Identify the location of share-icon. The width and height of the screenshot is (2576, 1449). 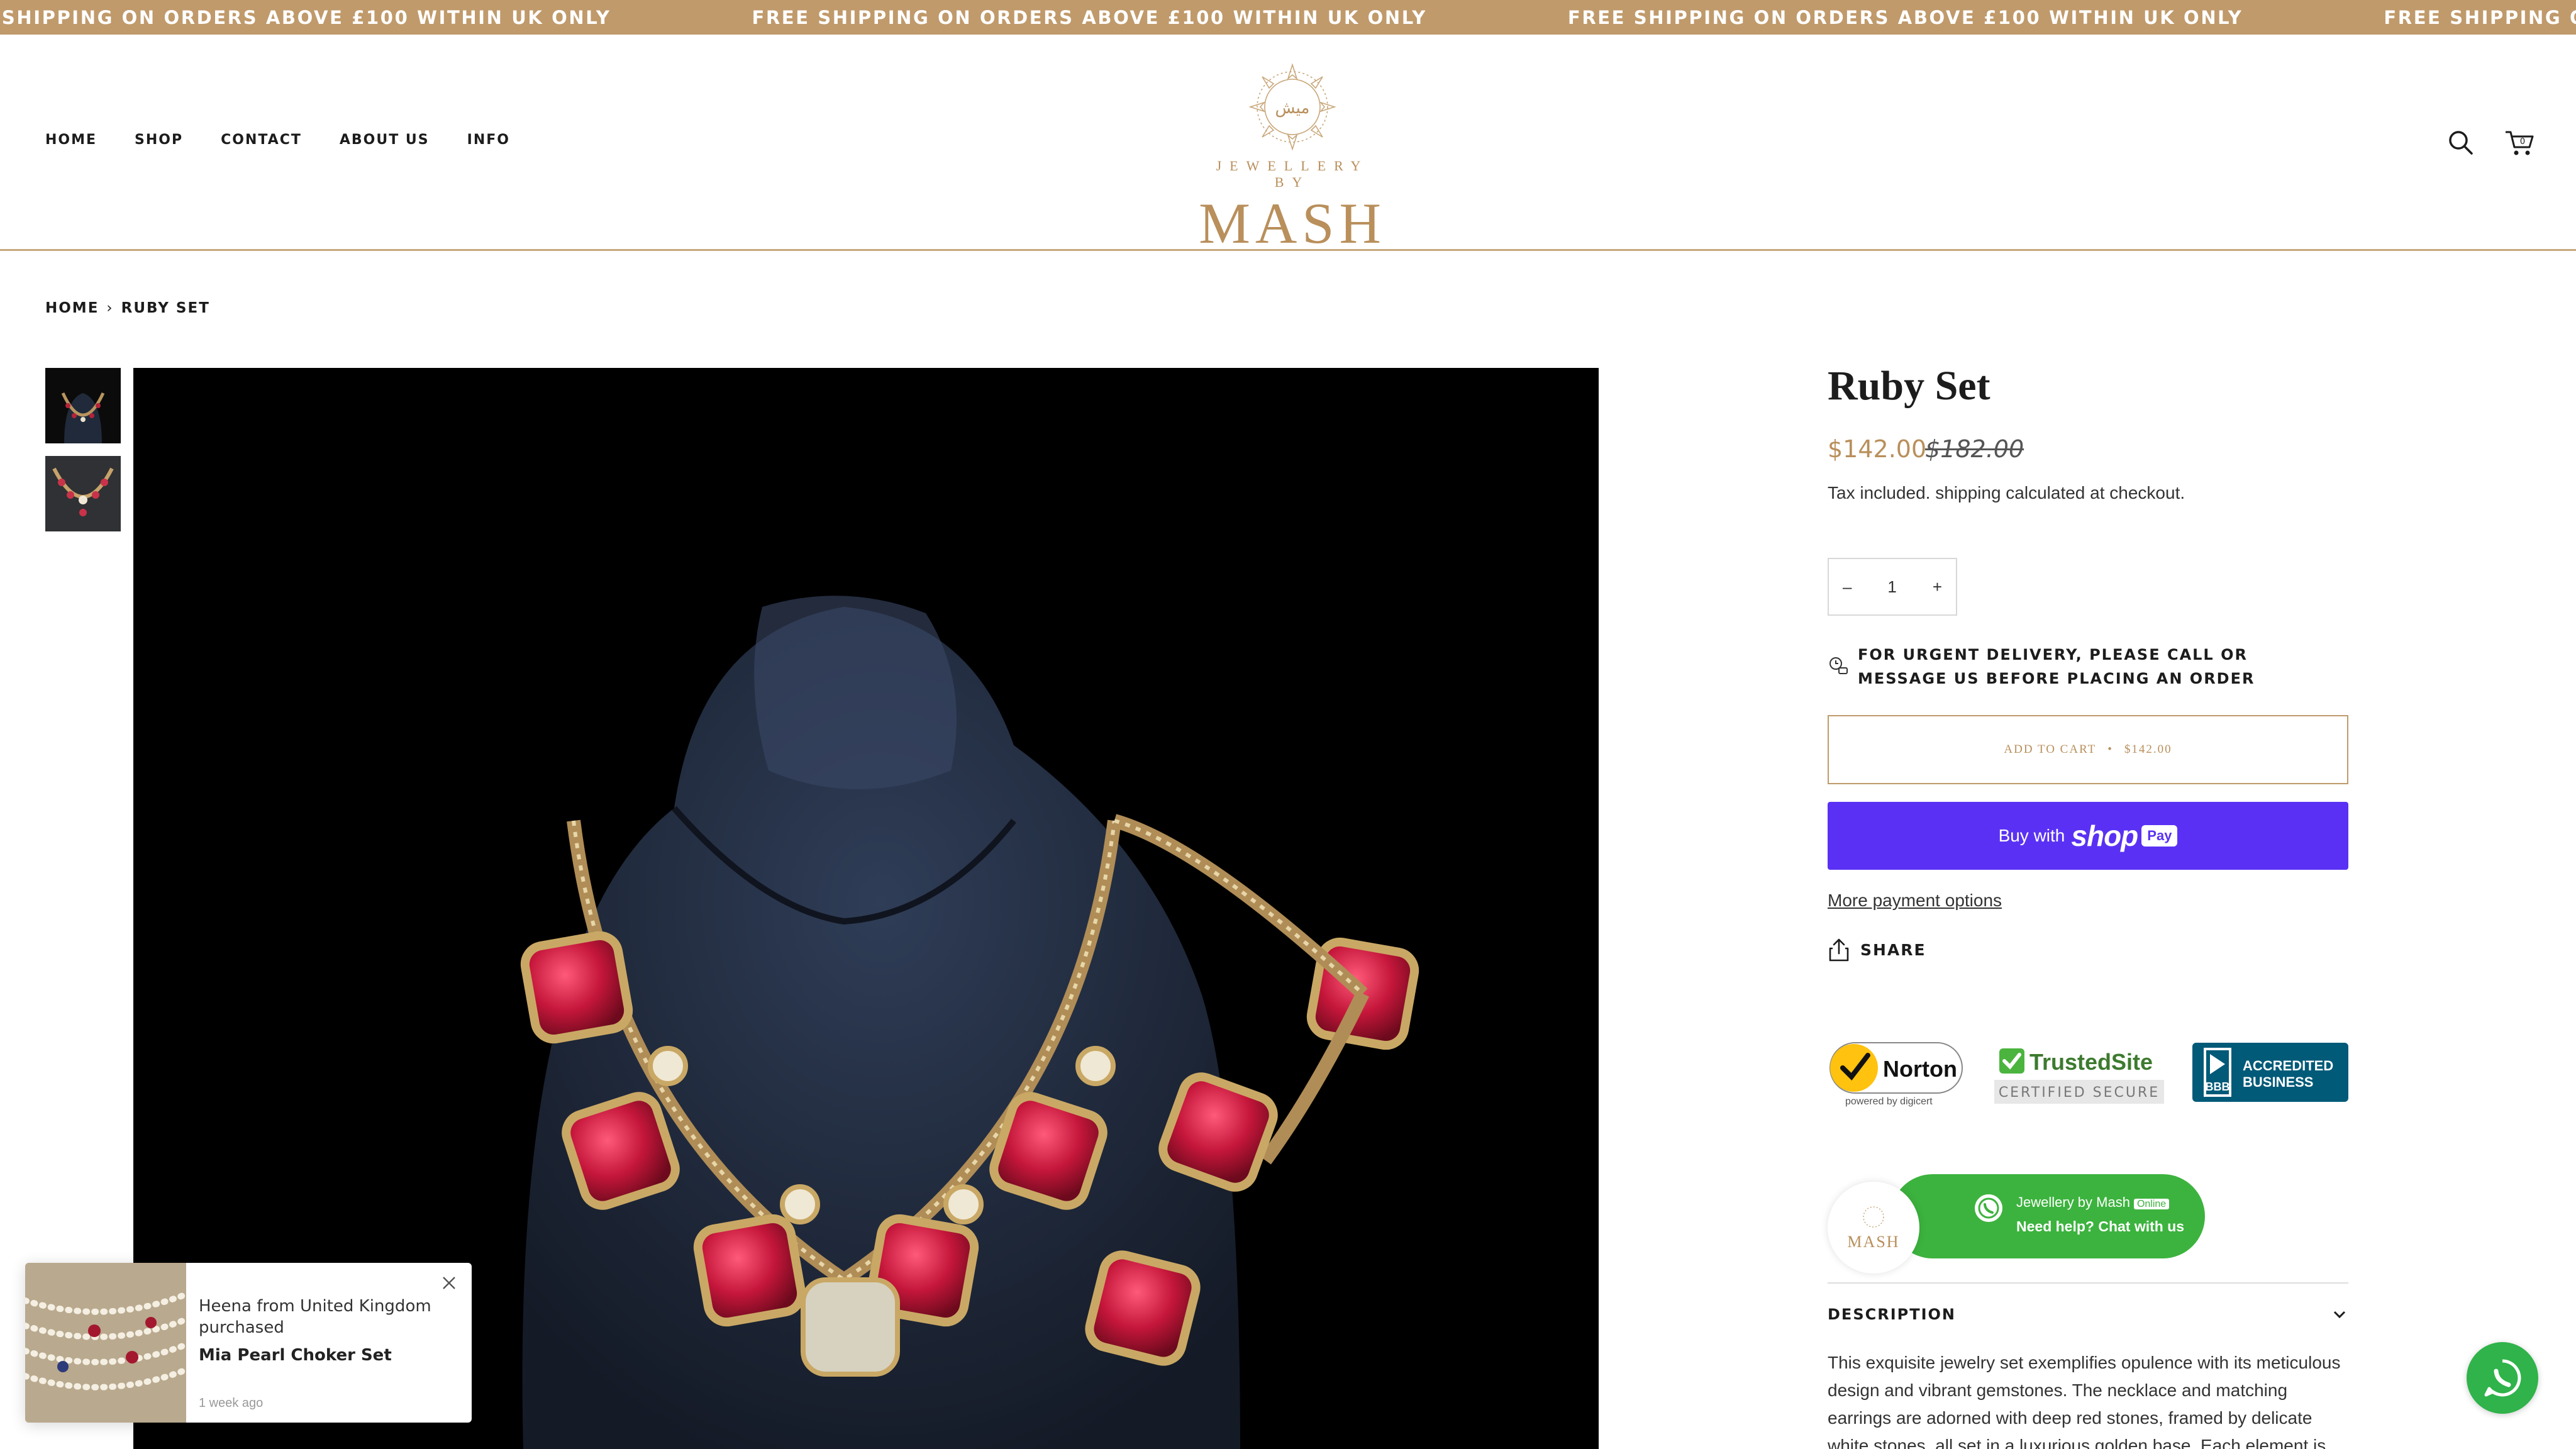
(1839, 950).